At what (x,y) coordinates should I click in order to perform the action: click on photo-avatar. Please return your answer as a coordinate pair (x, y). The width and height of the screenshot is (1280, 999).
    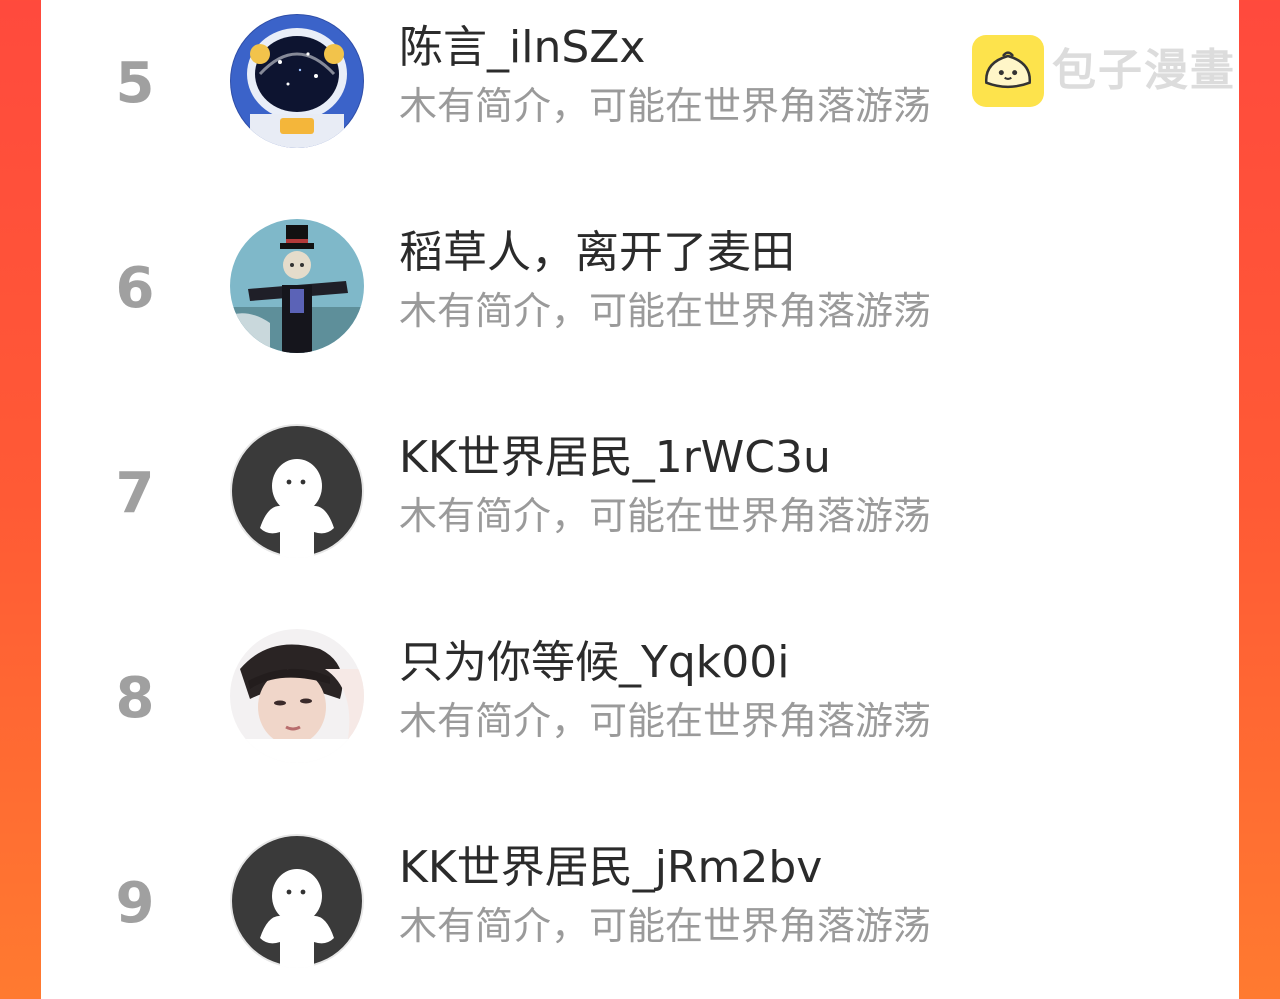
    Looking at the image, I should click on (297, 696).